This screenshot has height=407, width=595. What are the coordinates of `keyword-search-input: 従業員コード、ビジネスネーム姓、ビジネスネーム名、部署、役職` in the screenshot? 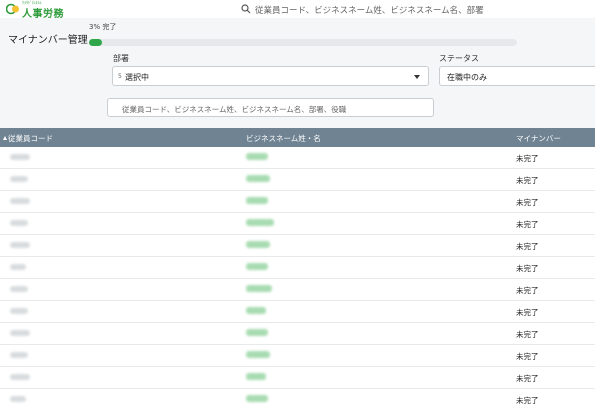 It's located at (270, 107).